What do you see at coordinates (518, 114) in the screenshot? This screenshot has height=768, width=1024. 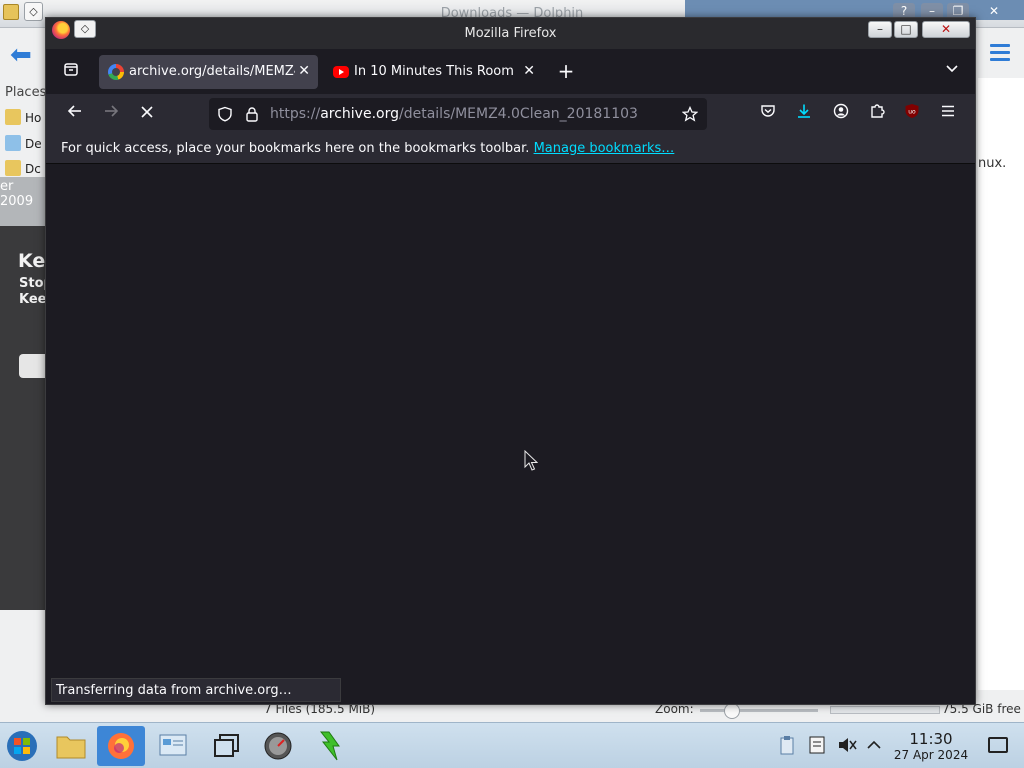 I see `url-path: /details/MEMZ4.0Clean_20181103` at bounding box center [518, 114].